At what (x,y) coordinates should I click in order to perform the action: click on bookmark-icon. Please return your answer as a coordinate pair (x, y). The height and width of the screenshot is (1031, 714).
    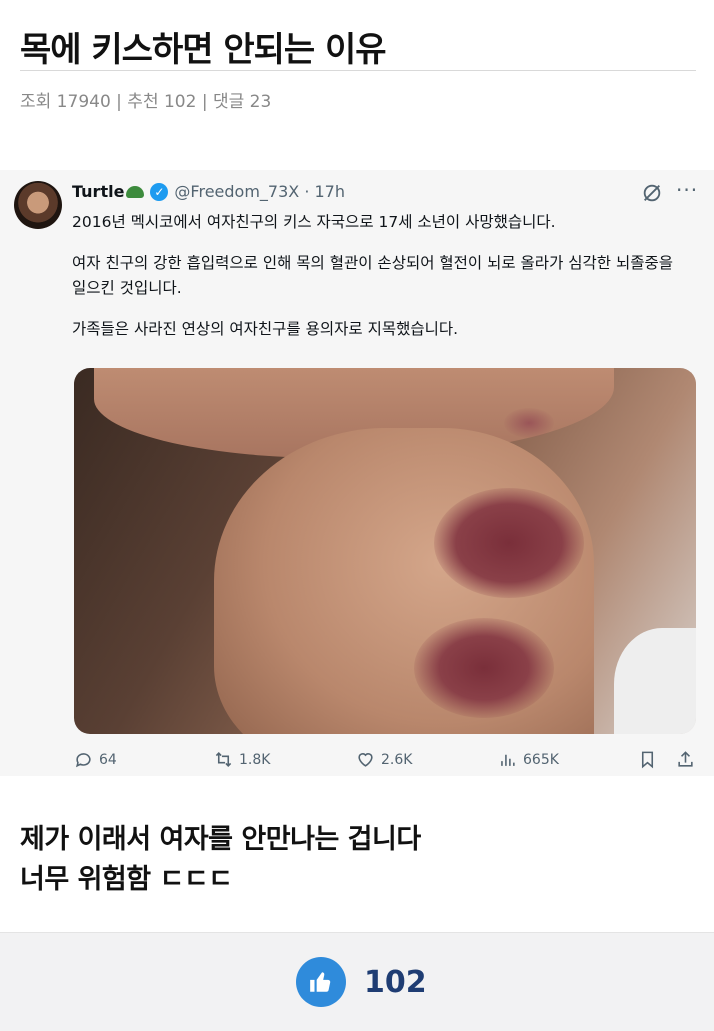
    Looking at the image, I should click on (647, 760).